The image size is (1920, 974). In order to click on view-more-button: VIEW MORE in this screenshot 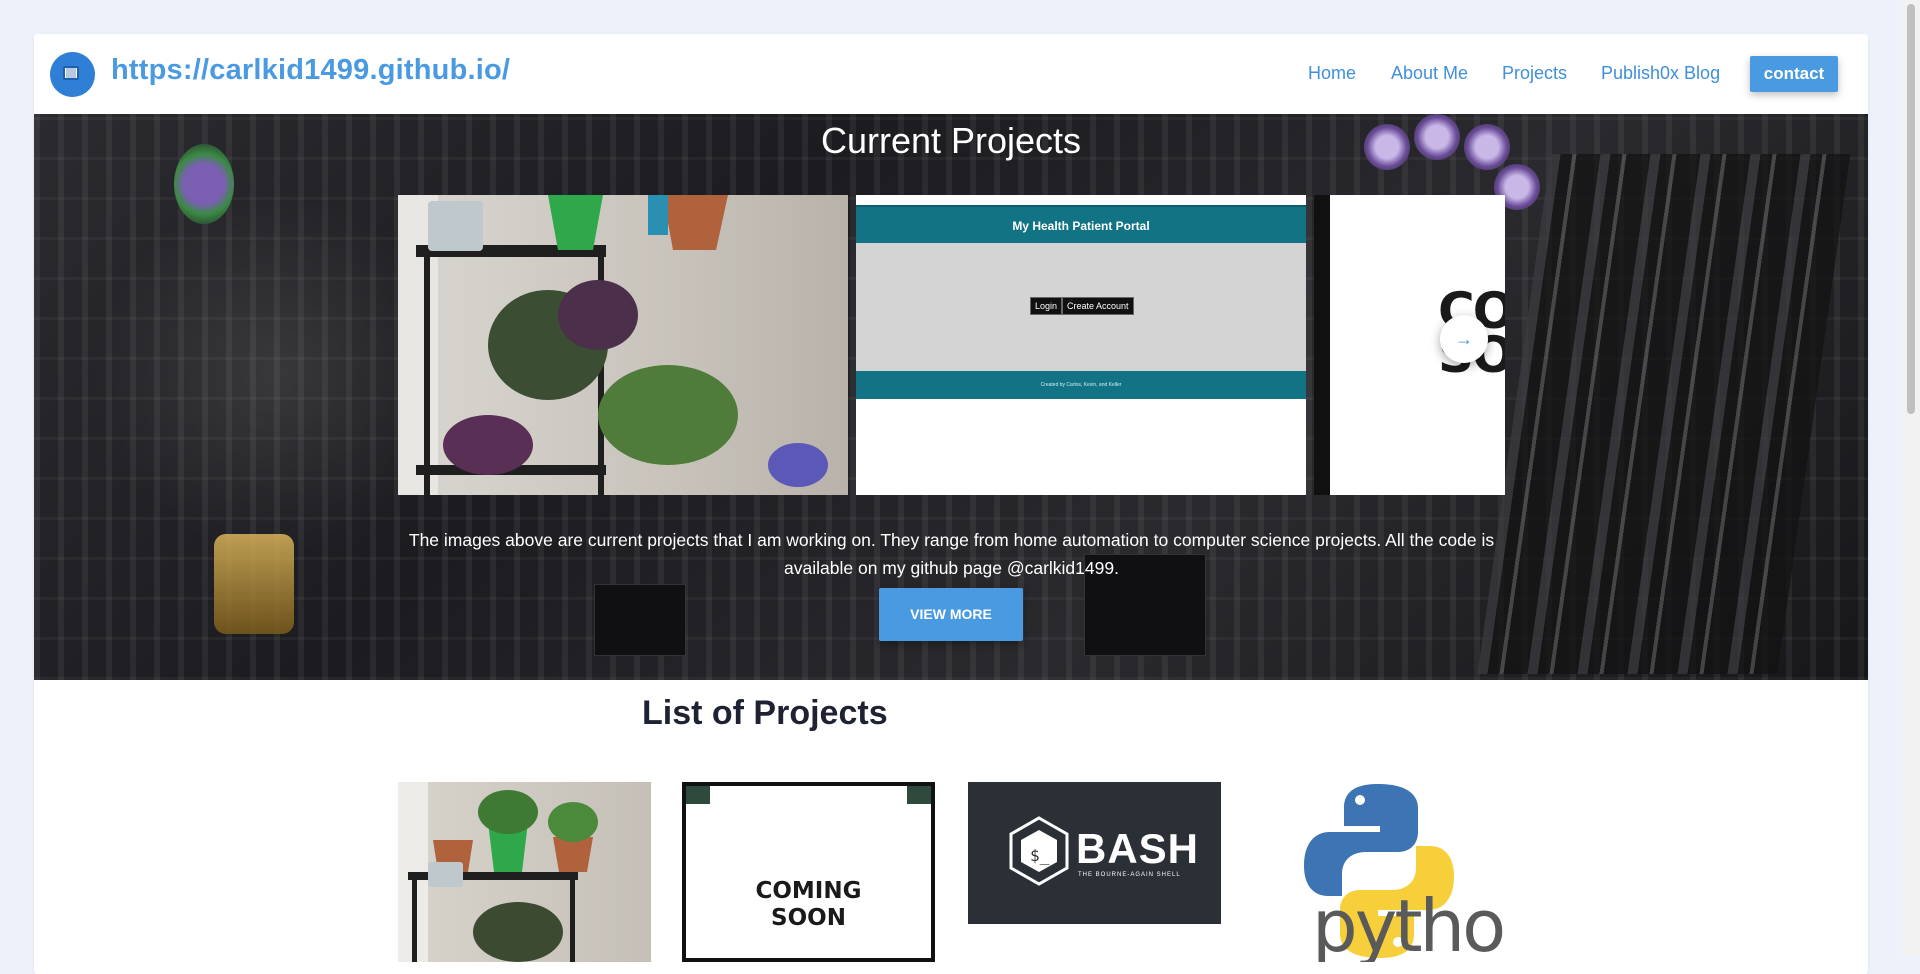, I will do `click(951, 614)`.